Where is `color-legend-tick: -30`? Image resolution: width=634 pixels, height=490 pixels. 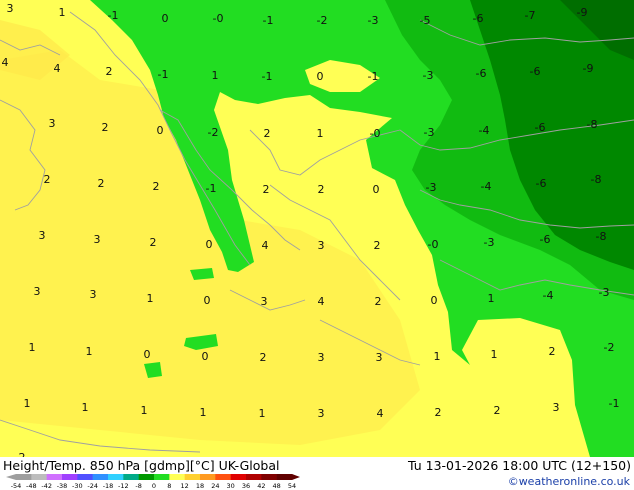 color-legend-tick: -30 is located at coordinates (77, 486).